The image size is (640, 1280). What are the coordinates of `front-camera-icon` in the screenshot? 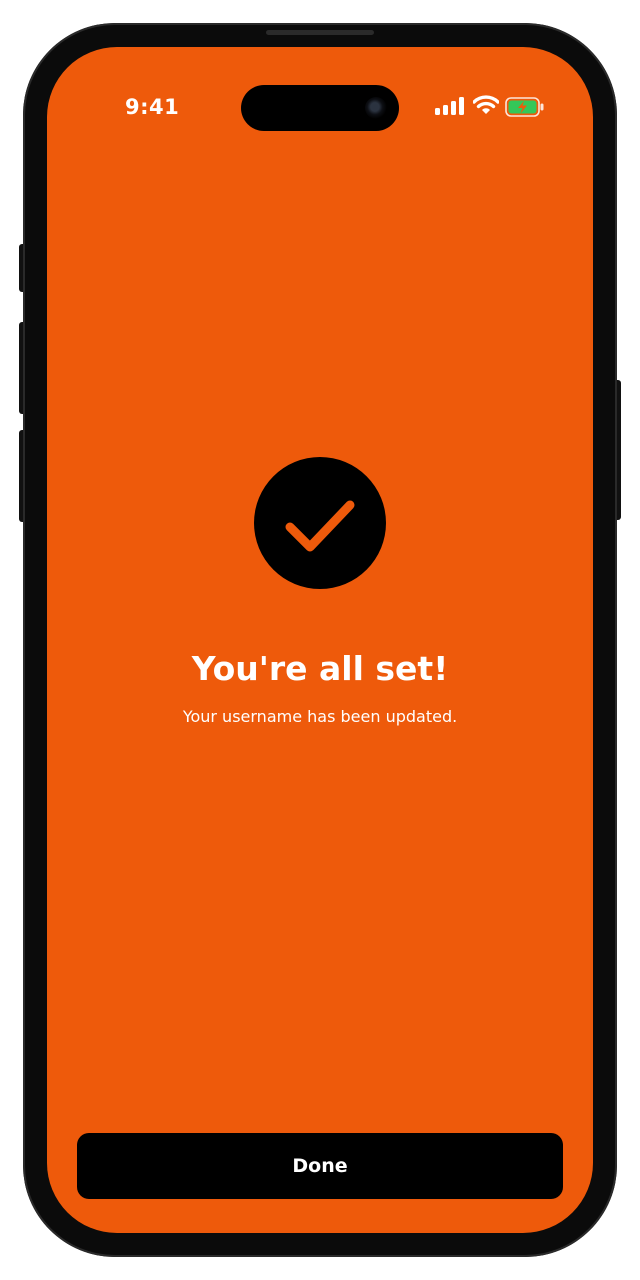 It's located at (376, 108).